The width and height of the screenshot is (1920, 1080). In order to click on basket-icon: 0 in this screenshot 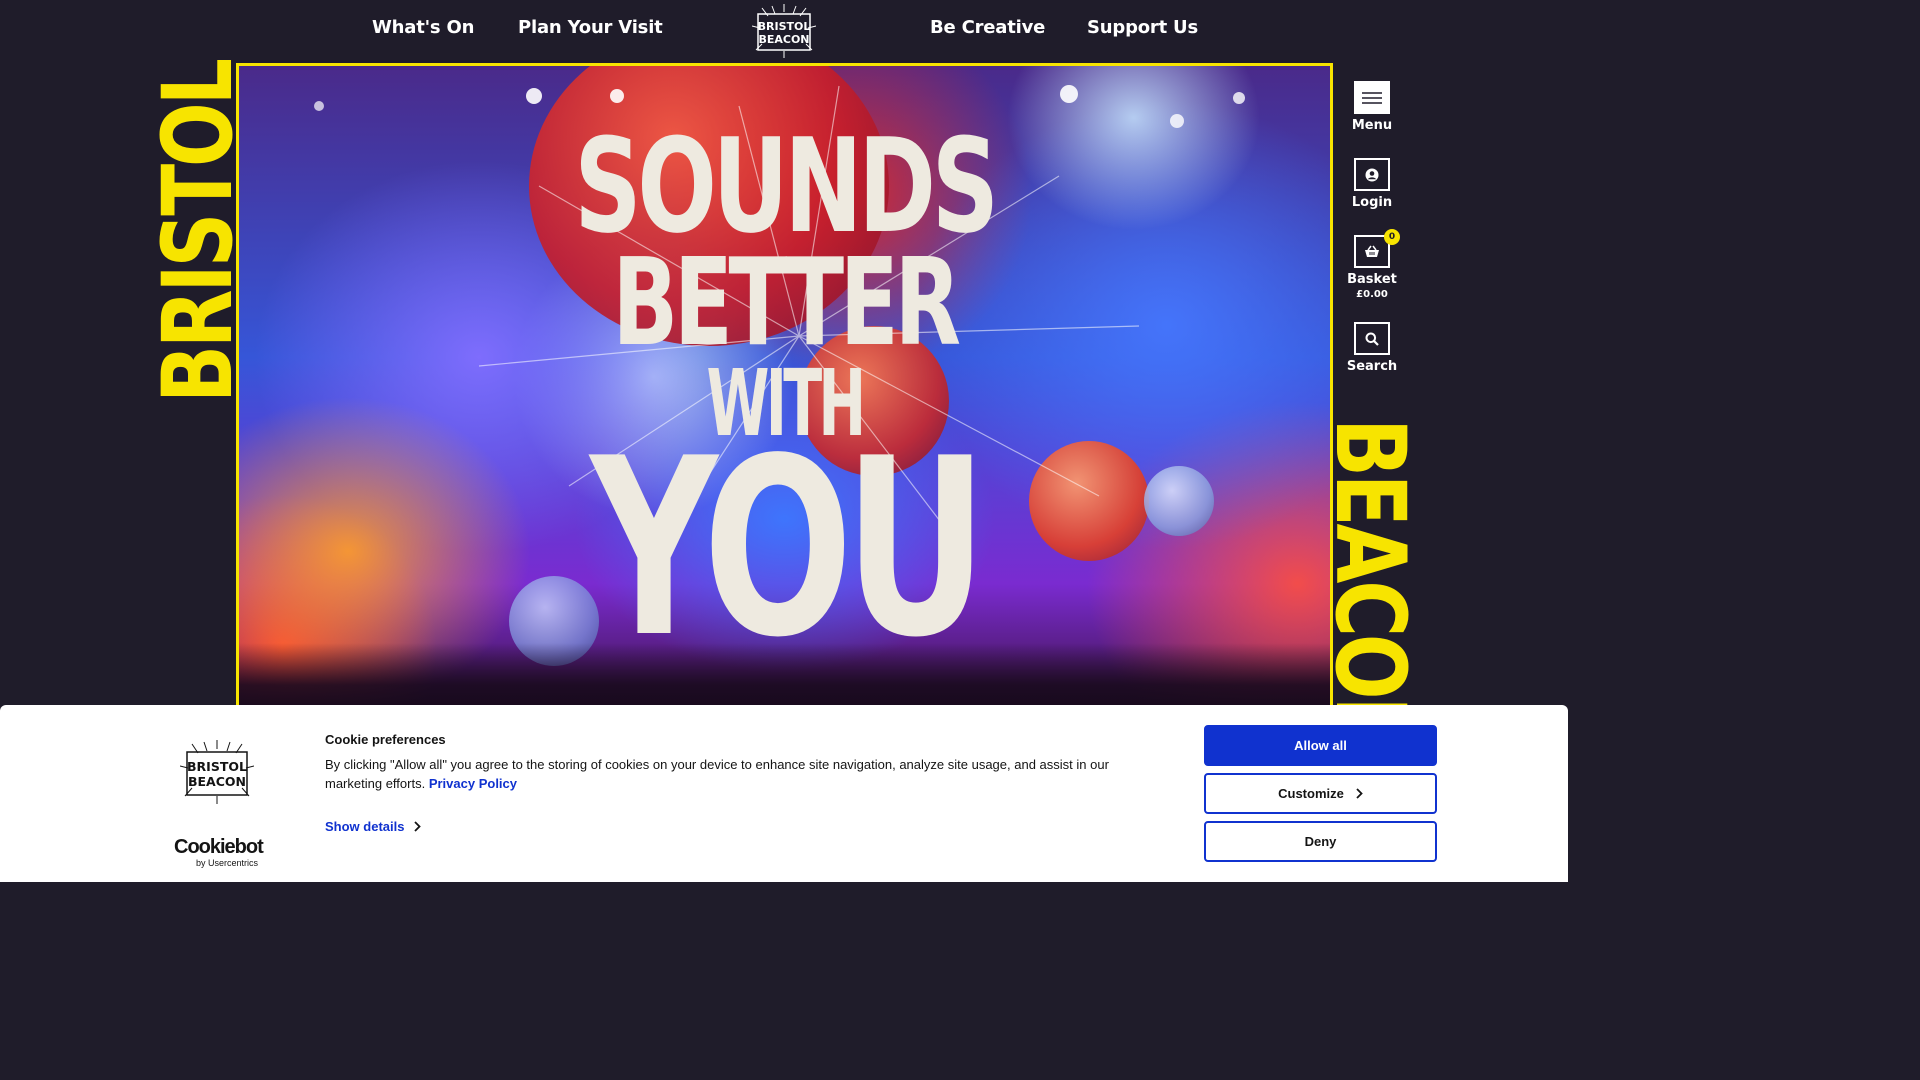, I will do `click(1377, 248)`.